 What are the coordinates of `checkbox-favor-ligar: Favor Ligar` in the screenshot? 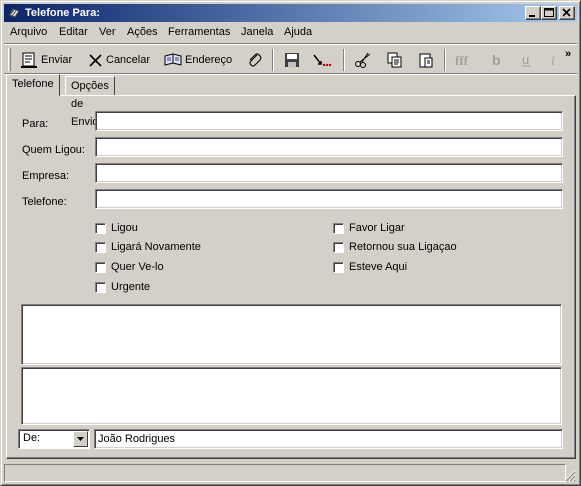 It's located at (369, 228).